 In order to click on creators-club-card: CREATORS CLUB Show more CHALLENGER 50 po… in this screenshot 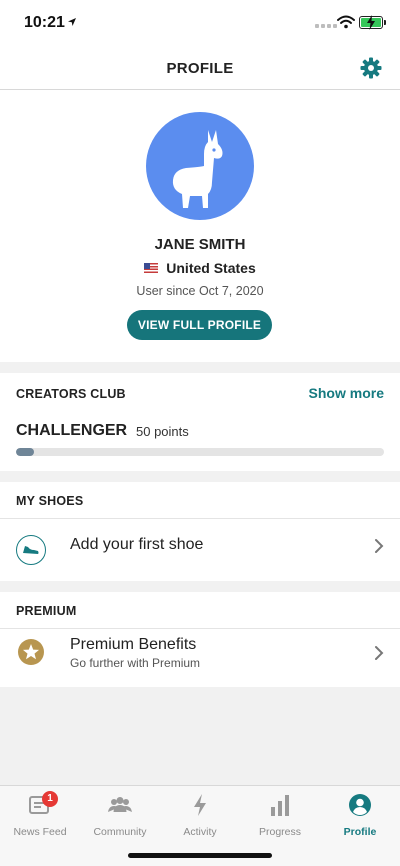, I will do `click(200, 422)`.